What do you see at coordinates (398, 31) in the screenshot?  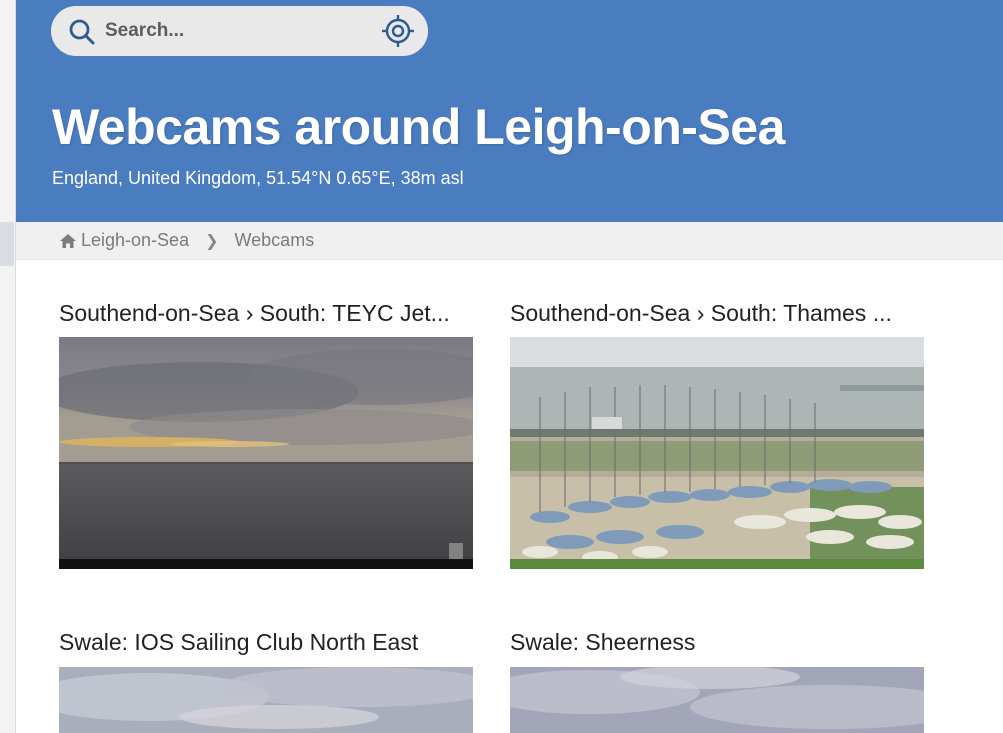 I see `crosshair-location-icon` at bounding box center [398, 31].